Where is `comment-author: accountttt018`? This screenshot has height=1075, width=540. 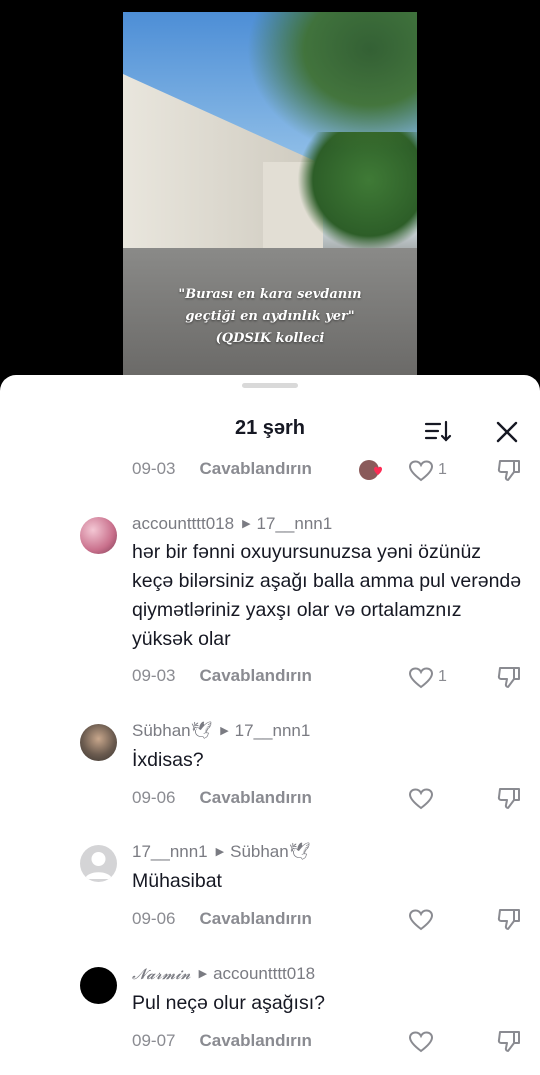 comment-author: accountttt018 is located at coordinates (183, 523).